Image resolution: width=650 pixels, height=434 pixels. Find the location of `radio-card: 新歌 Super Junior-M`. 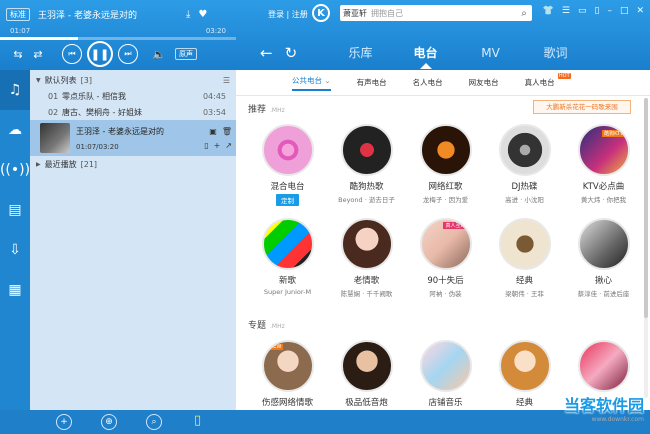

radio-card: 新歌 Super Junior-M is located at coordinates (287, 258).